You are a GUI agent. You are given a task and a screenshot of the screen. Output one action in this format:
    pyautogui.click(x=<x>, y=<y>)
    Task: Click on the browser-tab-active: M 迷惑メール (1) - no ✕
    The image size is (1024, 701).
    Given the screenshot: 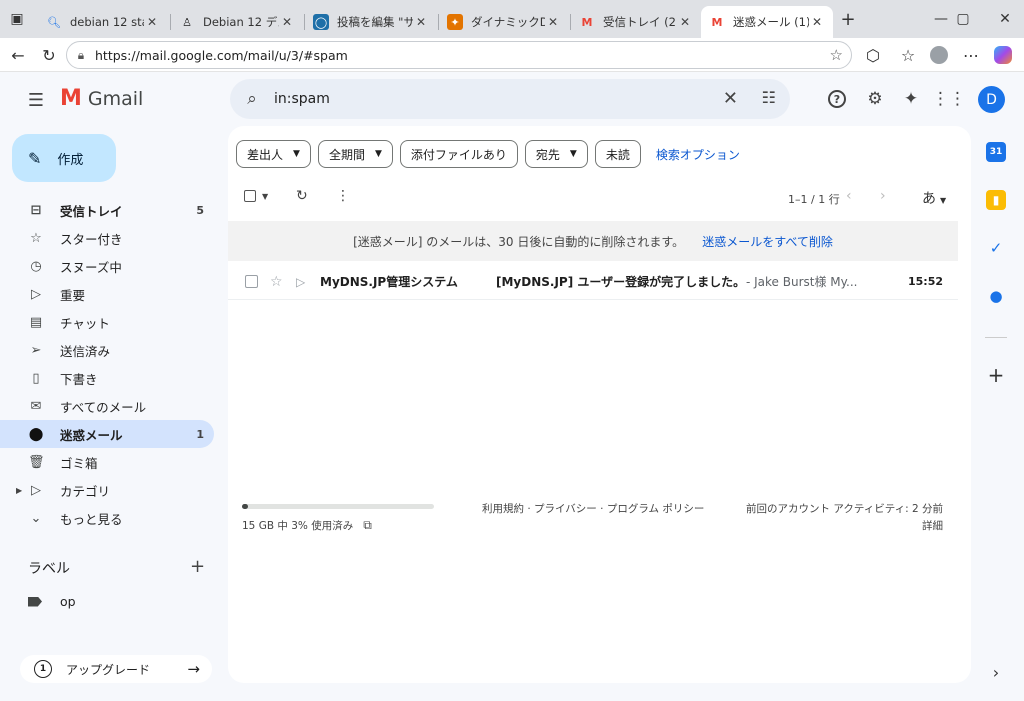 What is the action you would take?
    pyautogui.click(x=767, y=22)
    